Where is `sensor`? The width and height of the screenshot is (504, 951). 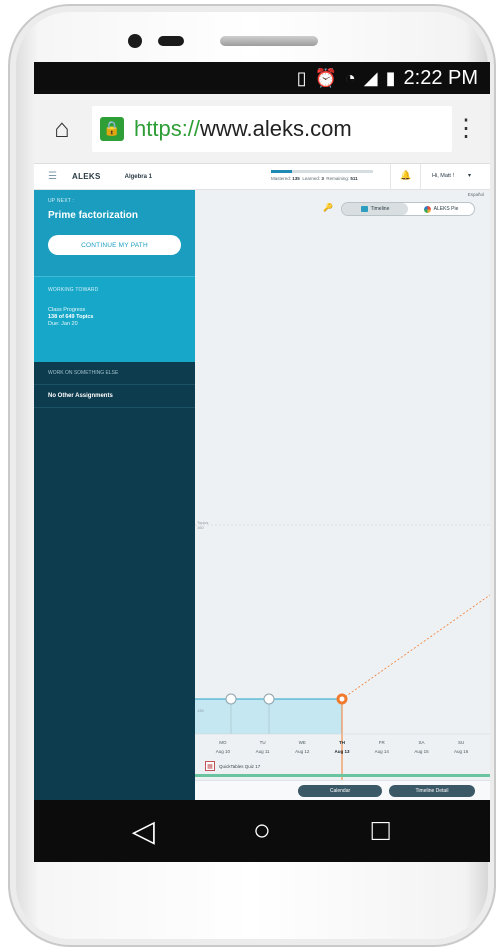
sensor is located at coordinates (171, 41).